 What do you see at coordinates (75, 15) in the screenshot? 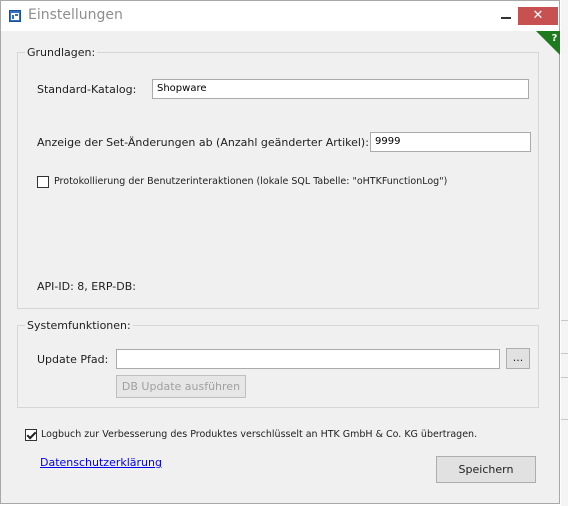
I see `window-title: Einstellungen` at bounding box center [75, 15].